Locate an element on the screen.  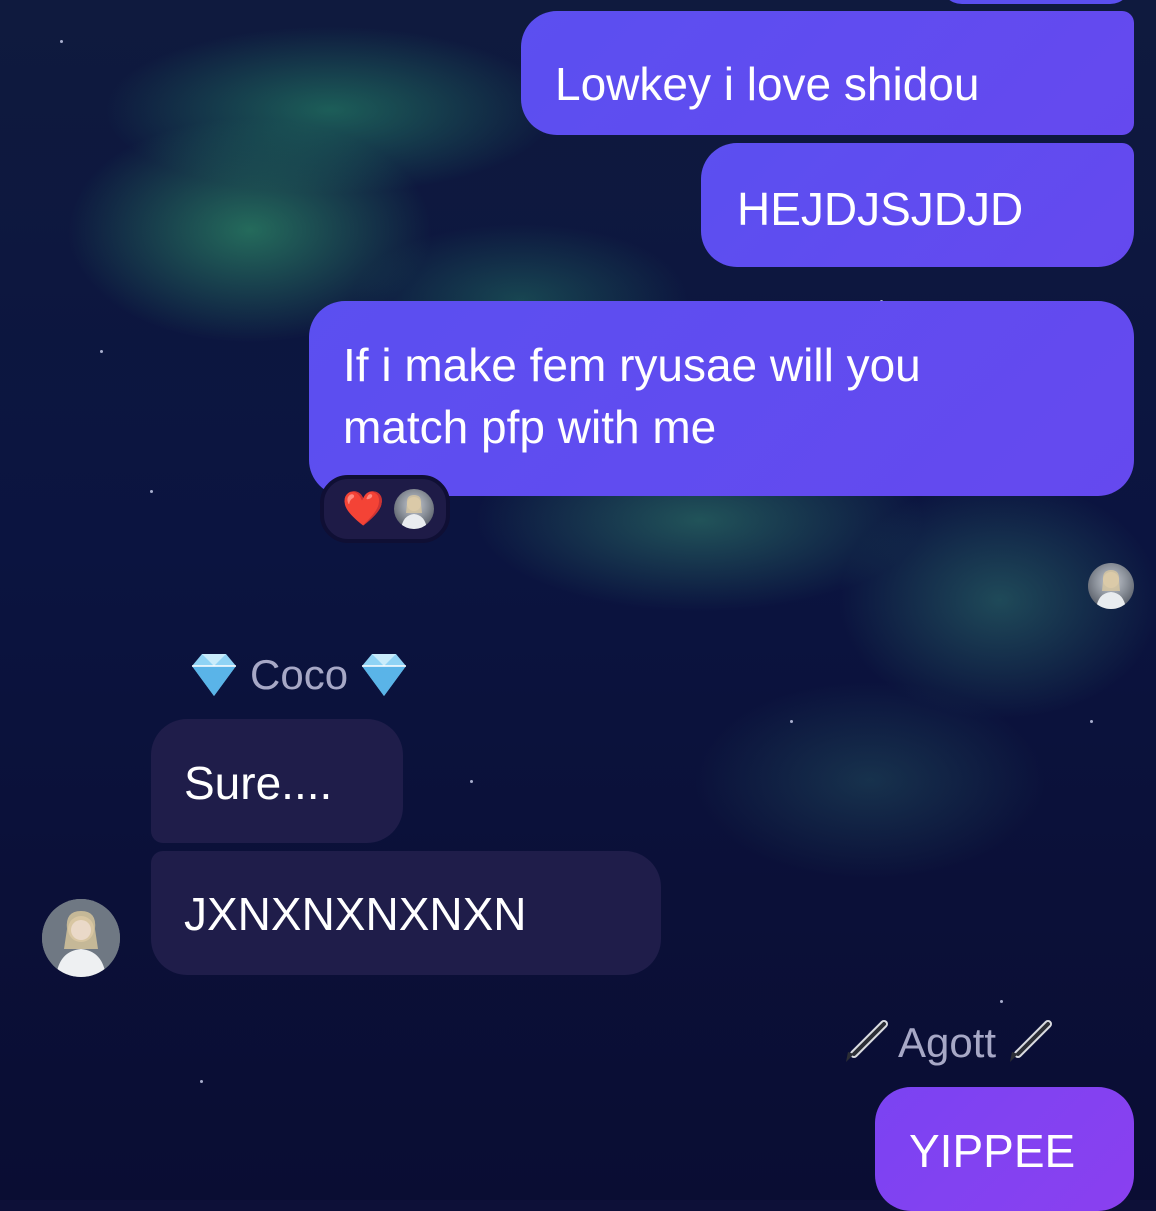
reactor-avatar is located at coordinates (414, 509).